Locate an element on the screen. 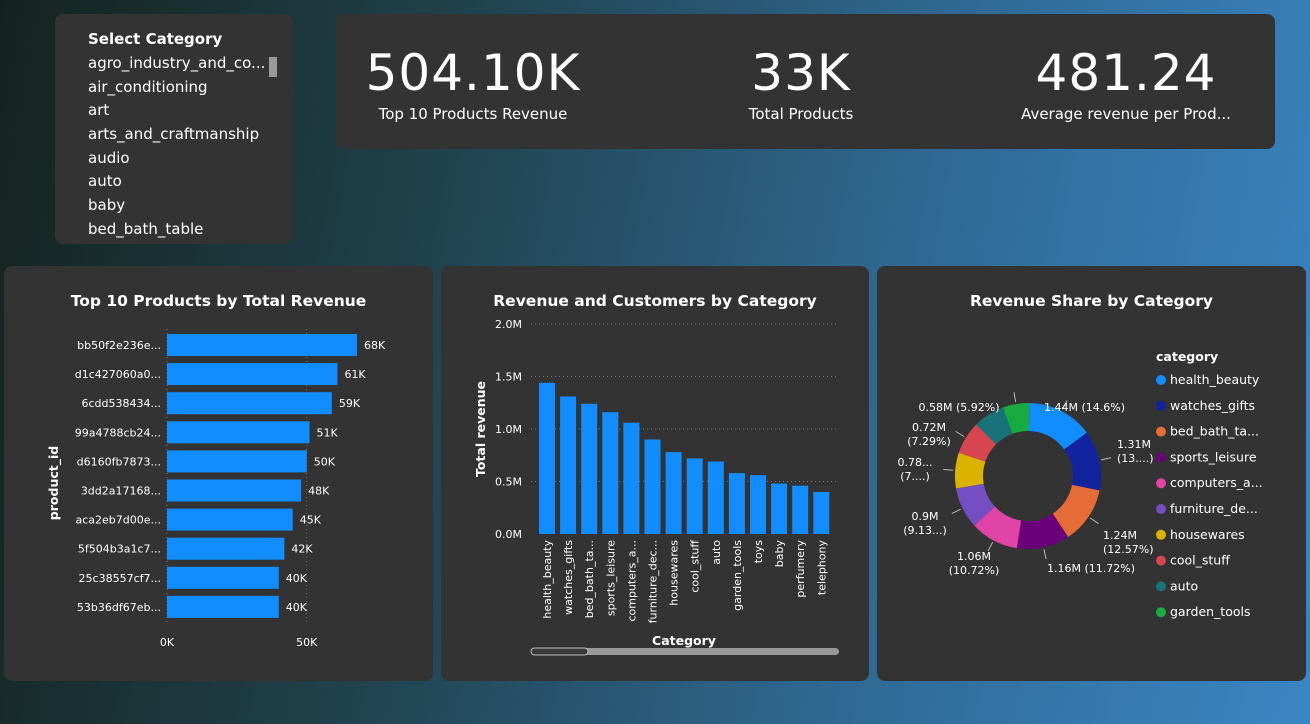  data-label: 48K is located at coordinates (319, 491).